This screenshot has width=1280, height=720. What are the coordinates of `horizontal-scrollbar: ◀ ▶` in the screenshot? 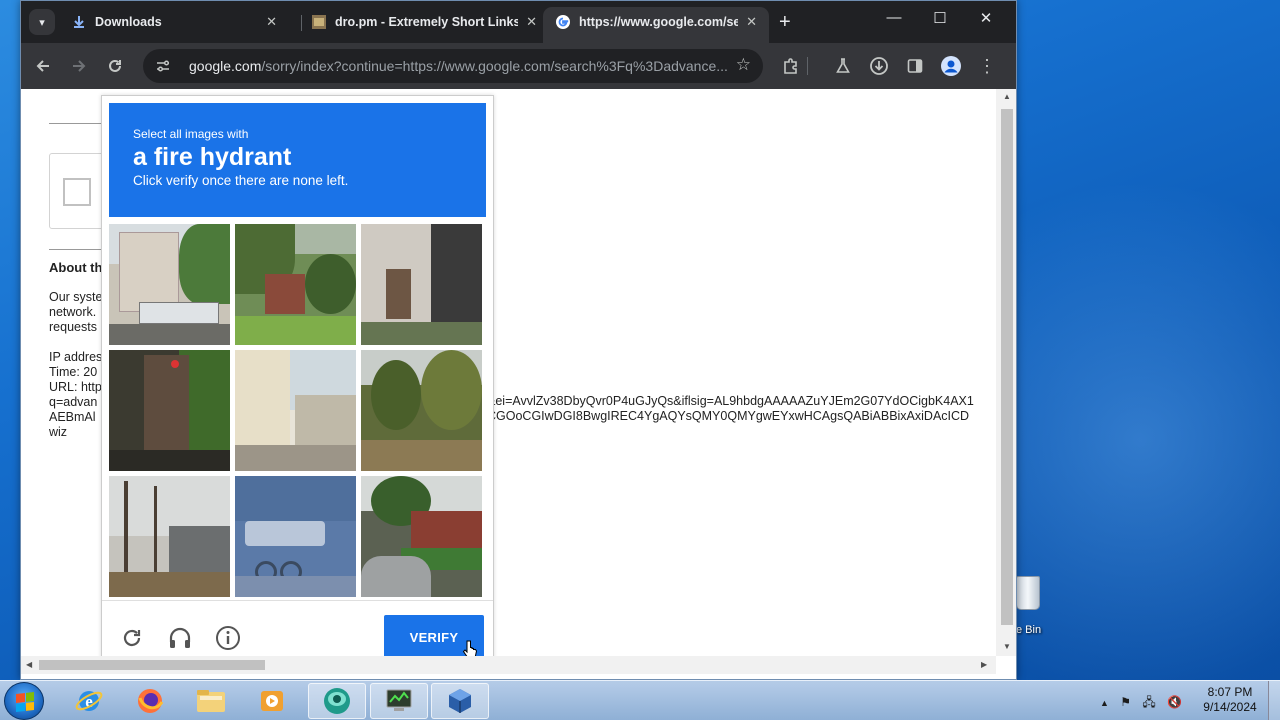 It's located at (508, 665).